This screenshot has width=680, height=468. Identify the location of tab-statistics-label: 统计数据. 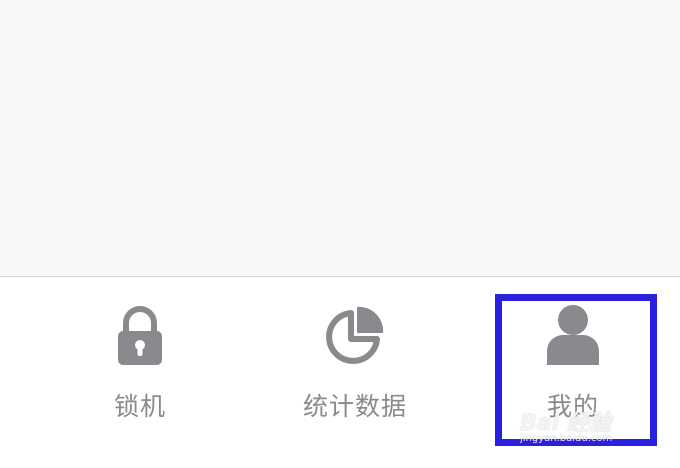
(354, 406).